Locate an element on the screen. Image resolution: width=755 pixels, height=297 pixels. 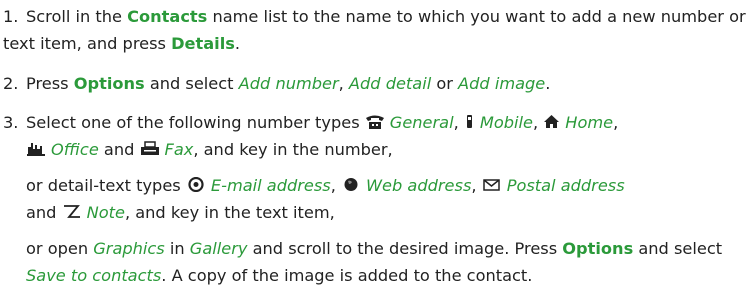
add-detail-term: Add detail is located at coordinates (390, 83).